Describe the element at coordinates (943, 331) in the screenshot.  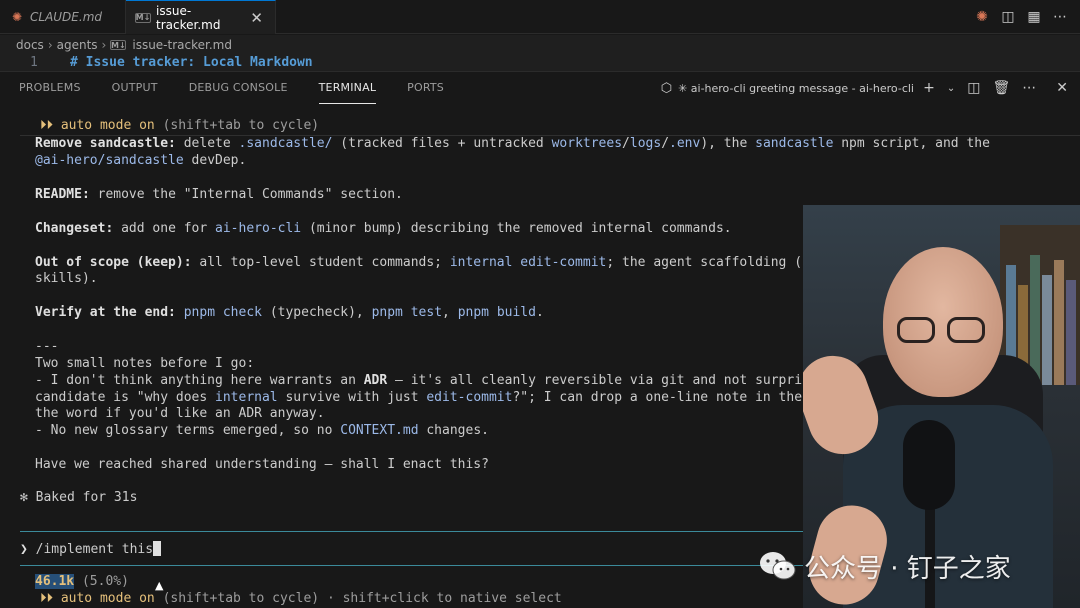
I see `glasses` at that location.